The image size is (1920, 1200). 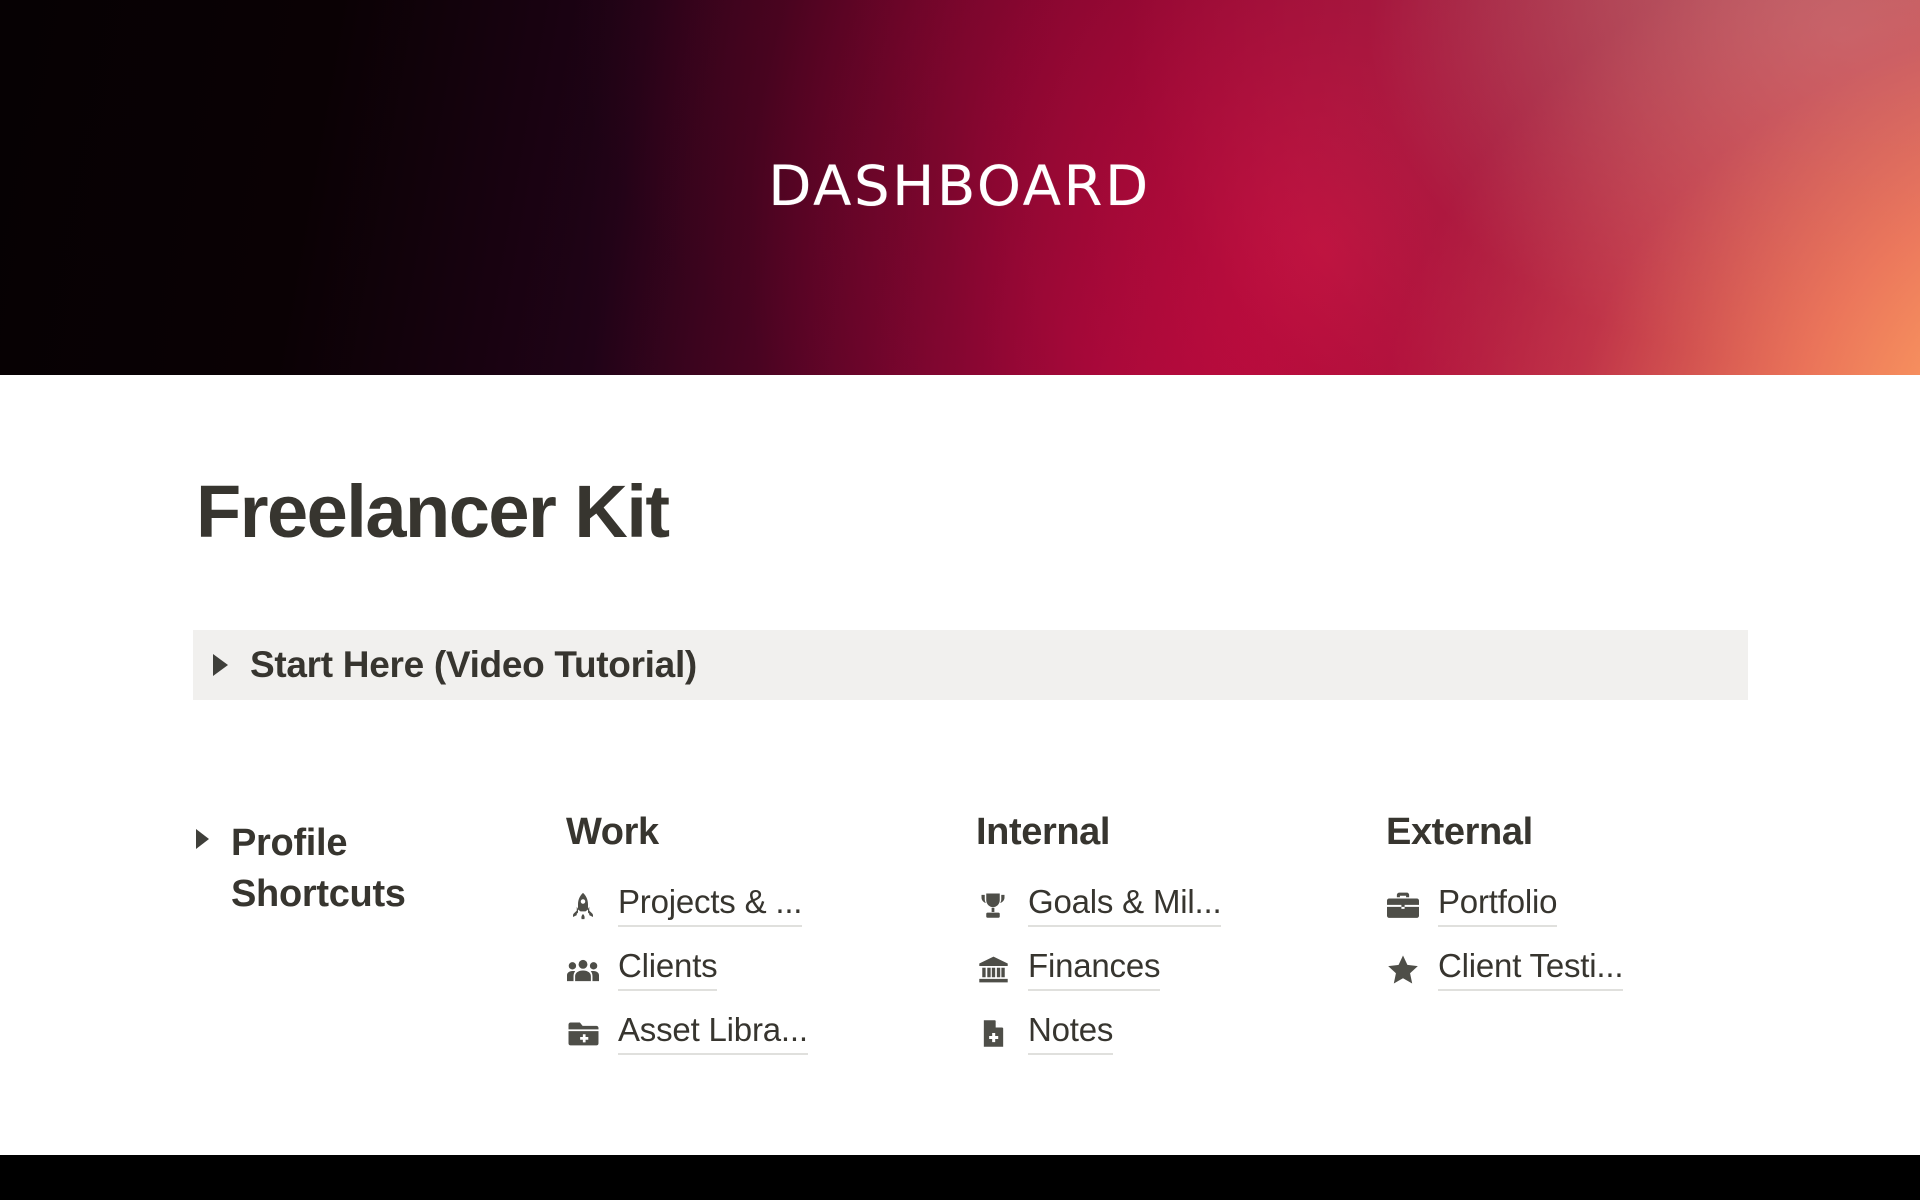 What do you see at coordinates (1094, 969) in the screenshot?
I see `link-label: Finances` at bounding box center [1094, 969].